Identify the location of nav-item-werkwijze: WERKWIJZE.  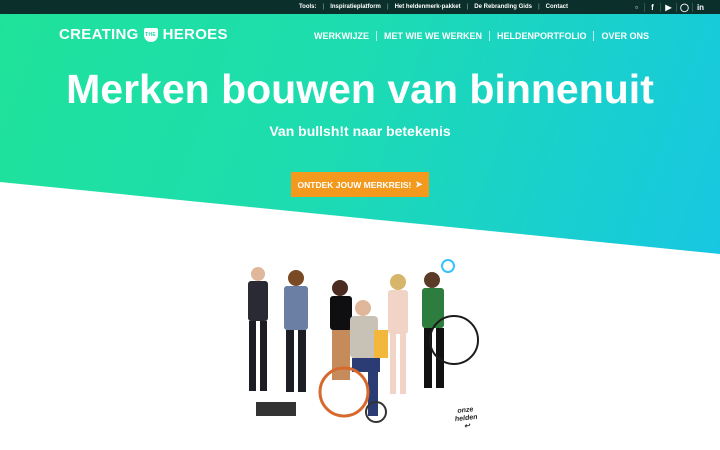
(341, 36).